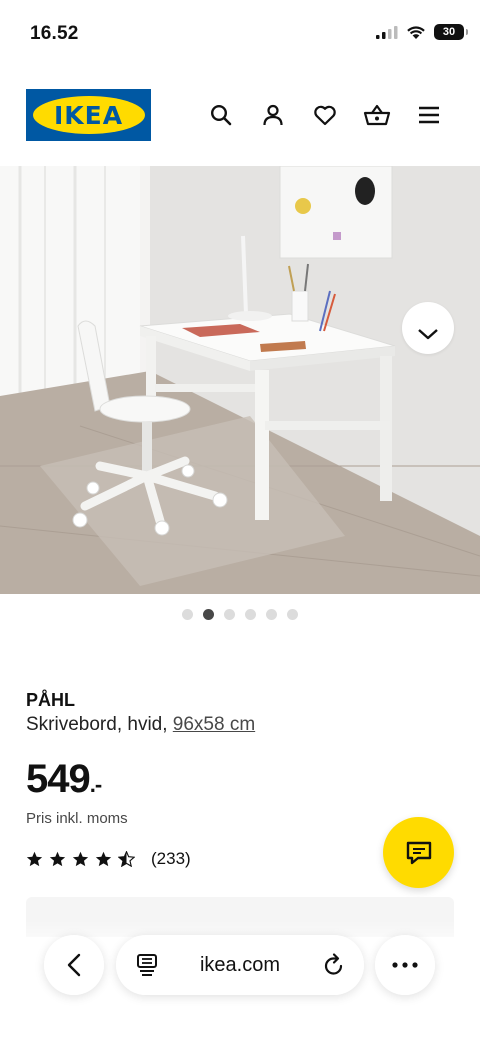  I want to click on ikea-logo: IKEA, so click(88, 115).